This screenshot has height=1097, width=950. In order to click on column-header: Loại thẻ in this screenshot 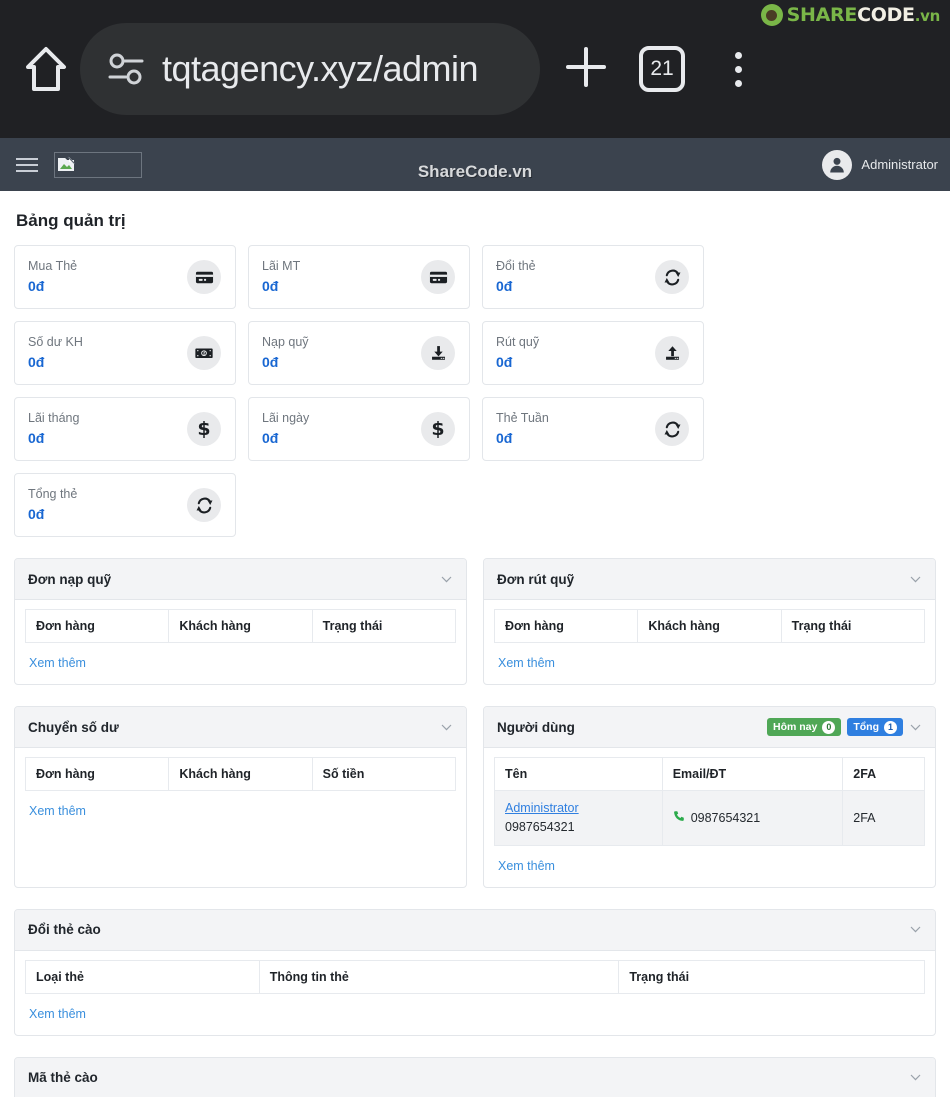, I will do `click(142, 976)`.